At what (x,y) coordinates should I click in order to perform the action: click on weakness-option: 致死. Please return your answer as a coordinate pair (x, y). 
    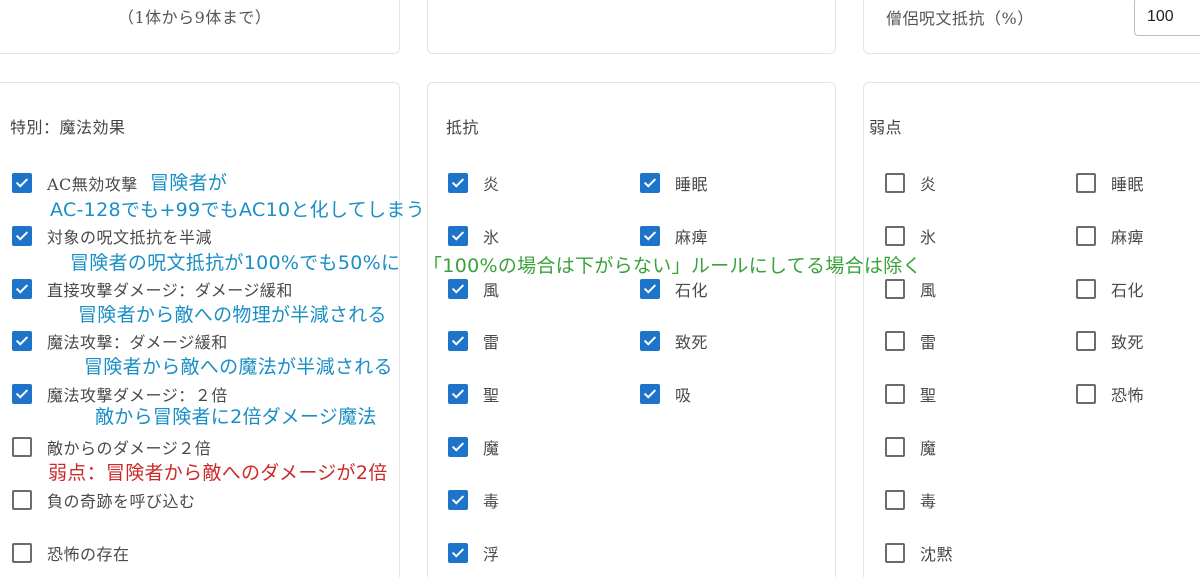
    Looking at the image, I should click on (1110, 341).